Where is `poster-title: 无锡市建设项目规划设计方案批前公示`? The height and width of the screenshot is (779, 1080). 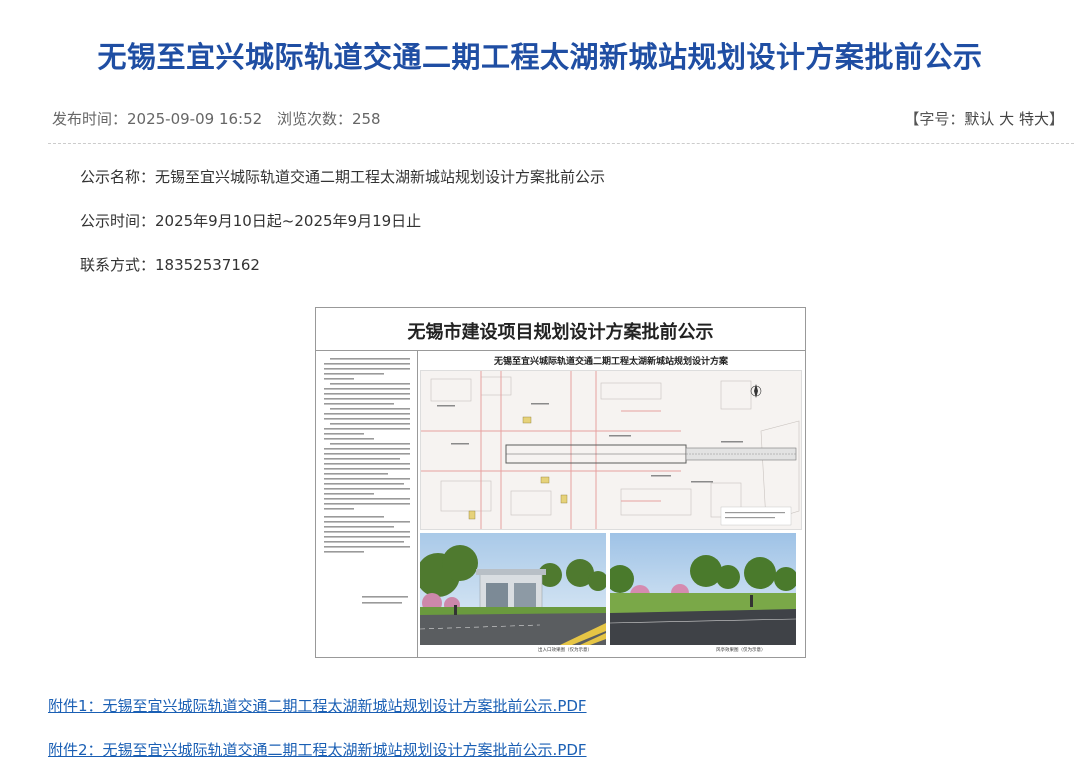
poster-title: 无锡市建设项目规划设计方案批前公示 is located at coordinates (560, 332).